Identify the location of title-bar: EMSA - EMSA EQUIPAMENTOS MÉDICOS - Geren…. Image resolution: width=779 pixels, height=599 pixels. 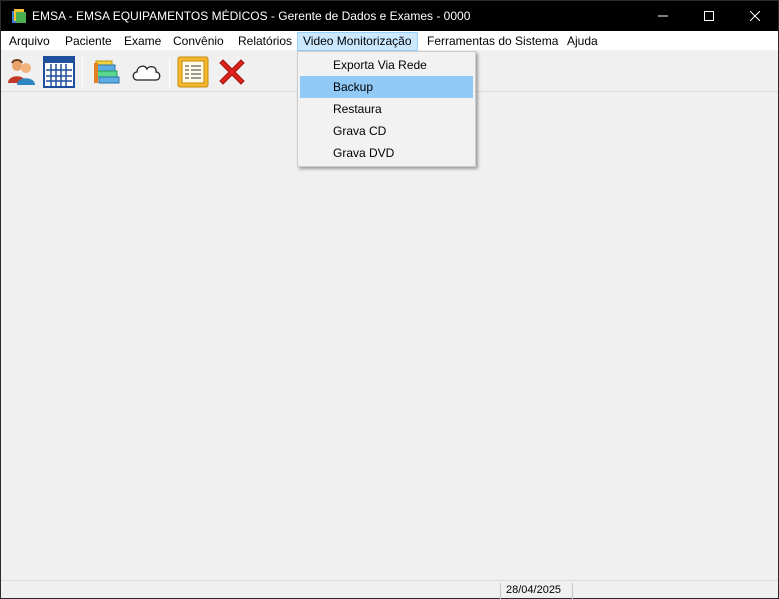
(389, 16).